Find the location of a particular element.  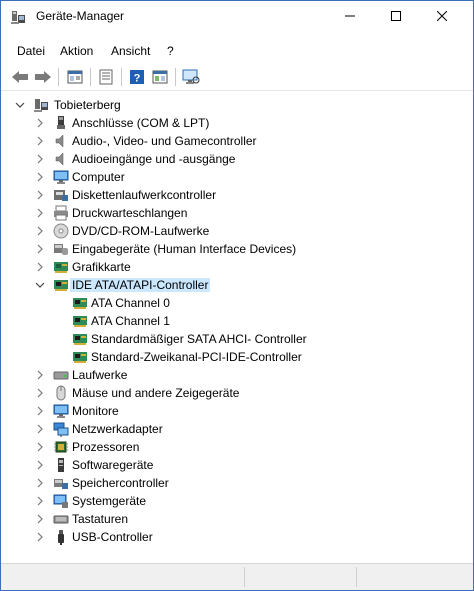

status-bar is located at coordinates (237, 576).